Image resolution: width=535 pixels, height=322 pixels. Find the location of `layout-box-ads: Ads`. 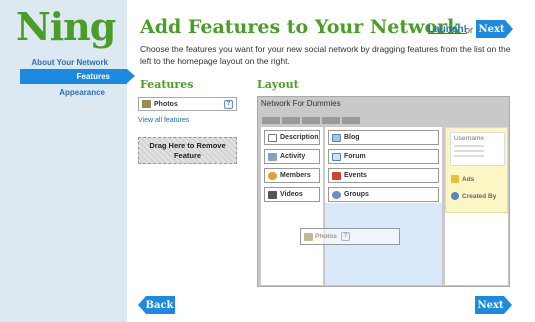

layout-box-ads: Ads is located at coordinates (462, 179).